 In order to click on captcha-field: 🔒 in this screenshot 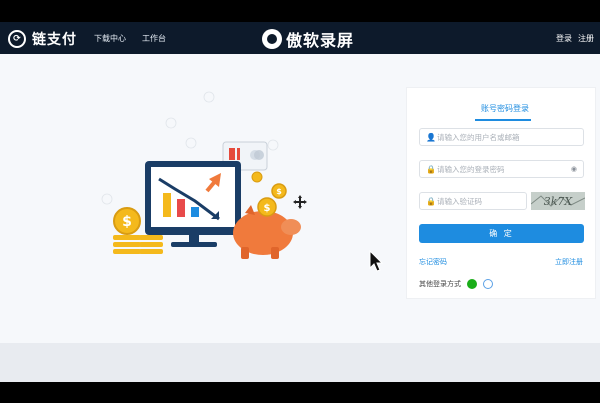, I will do `click(476, 201)`.